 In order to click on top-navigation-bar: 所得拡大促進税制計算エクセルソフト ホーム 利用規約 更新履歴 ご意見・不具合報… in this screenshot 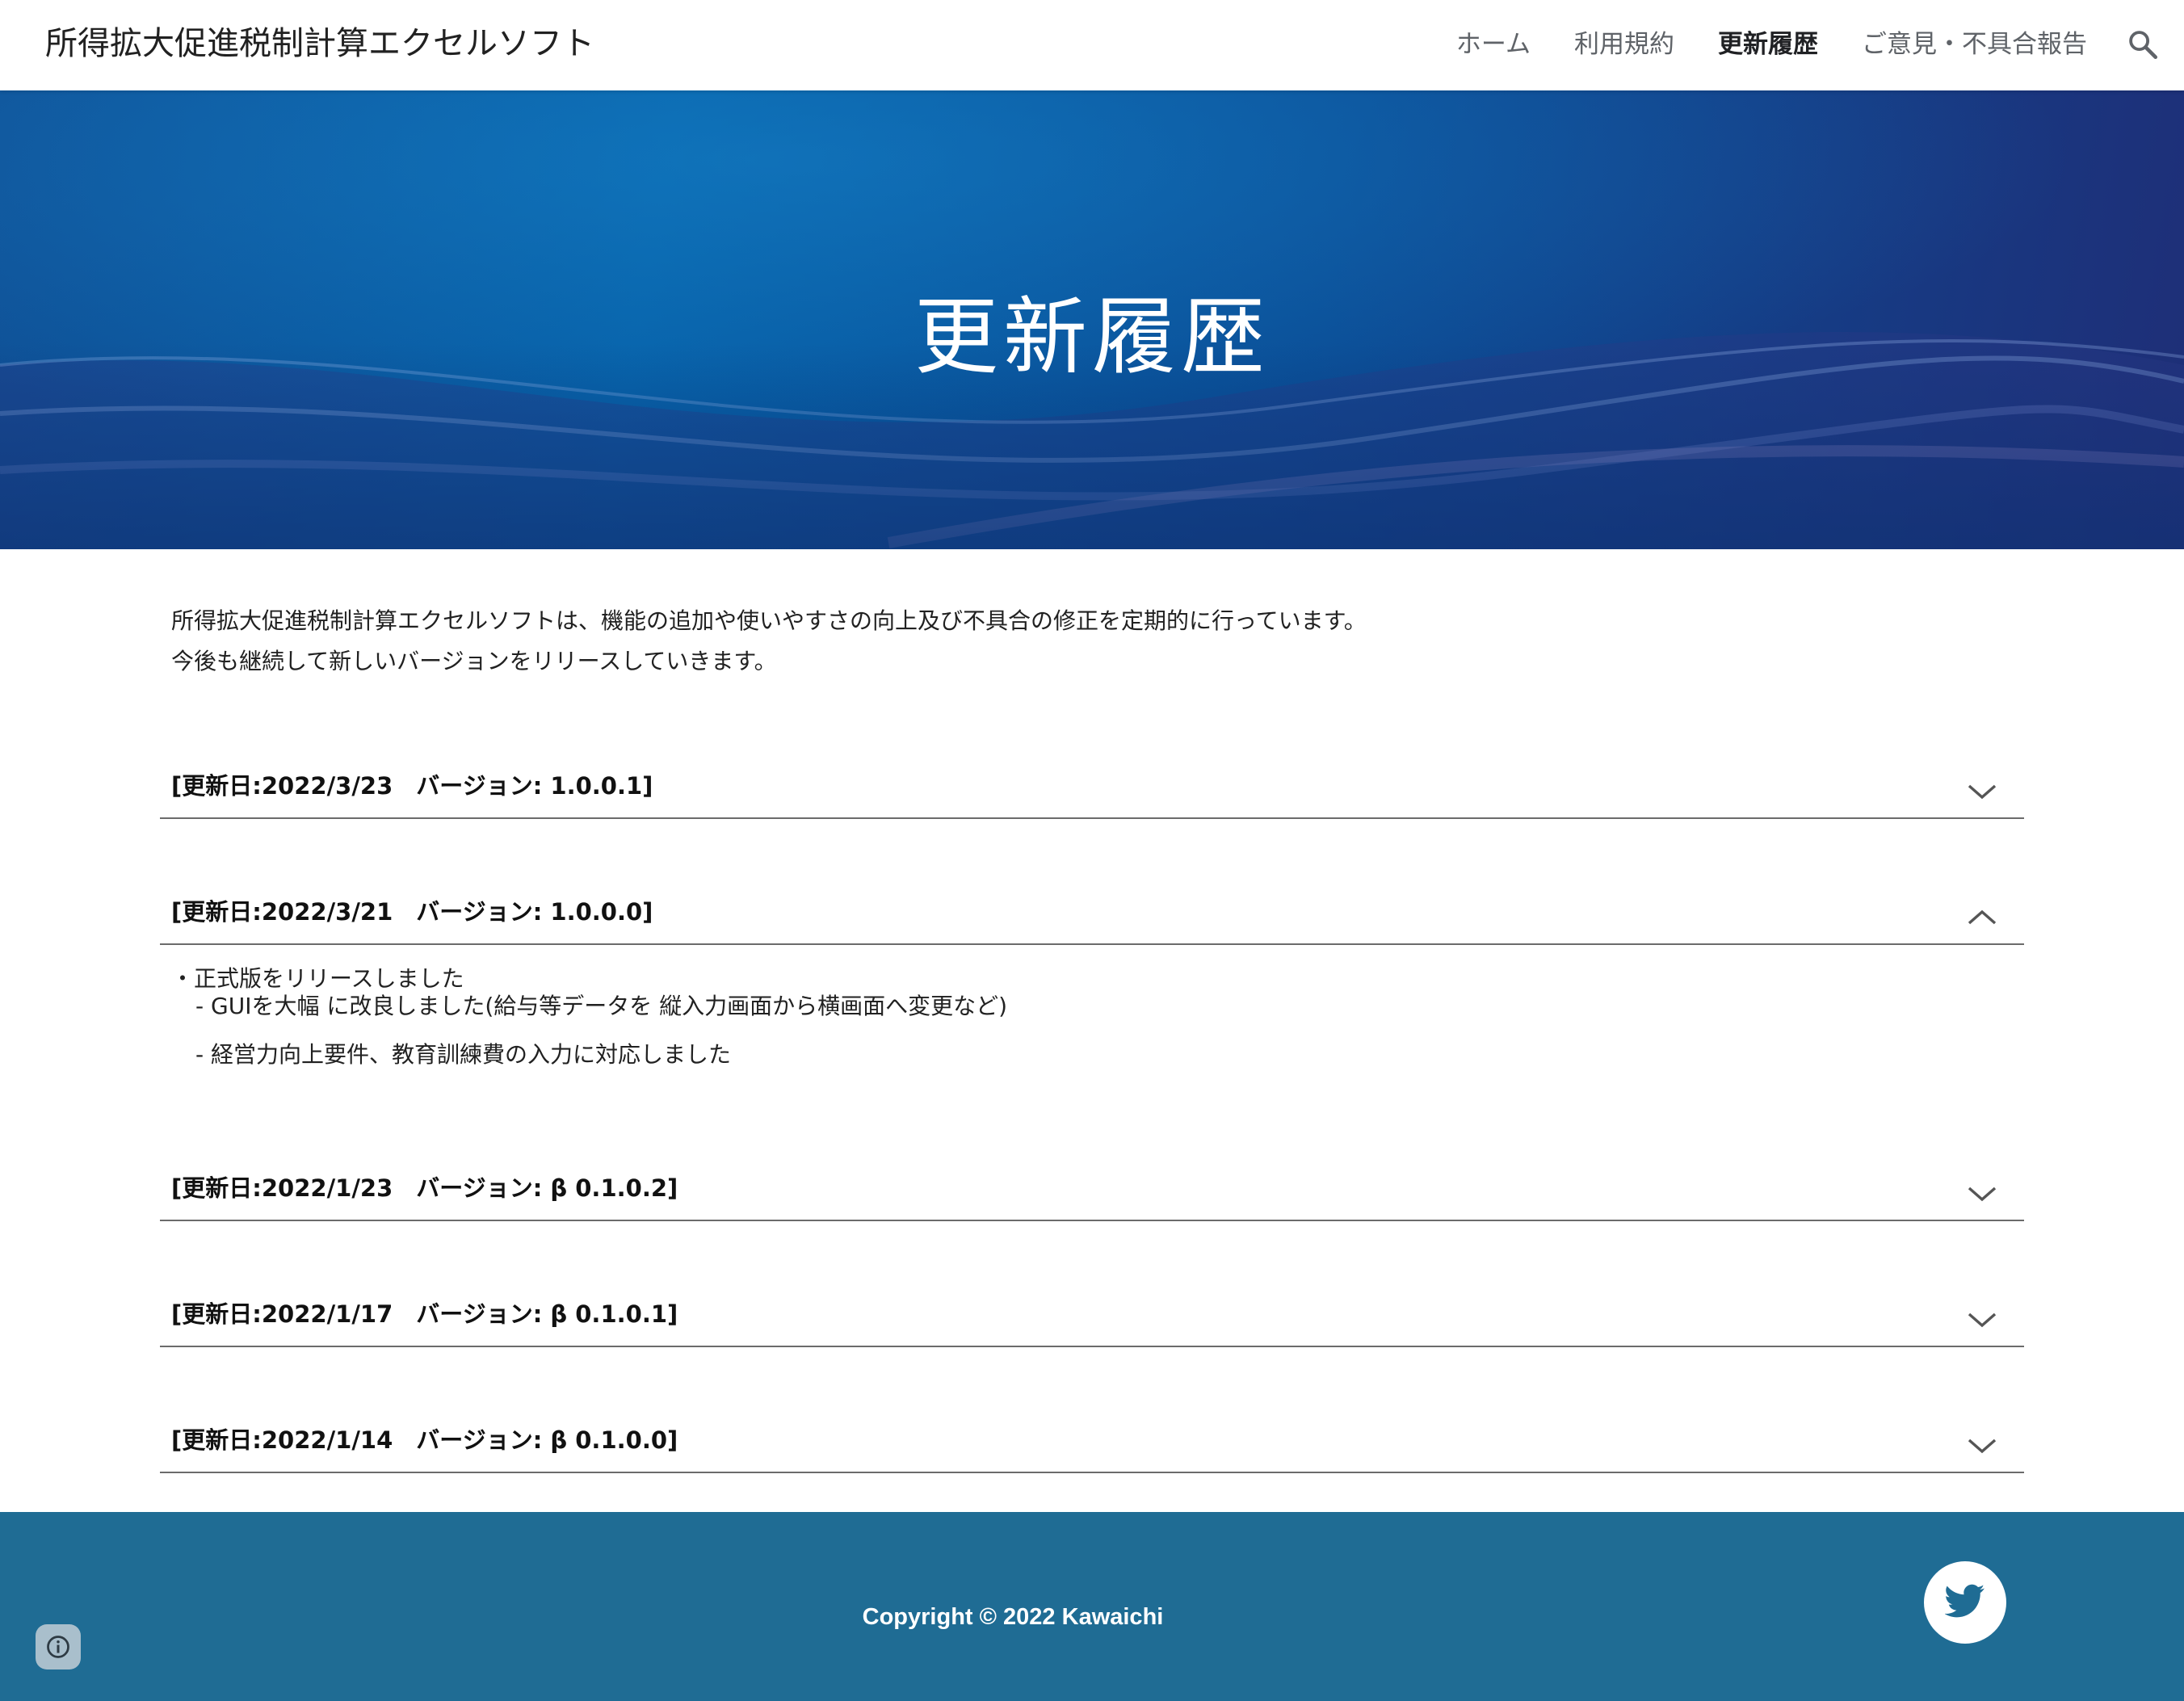, I will do `click(1092, 45)`.